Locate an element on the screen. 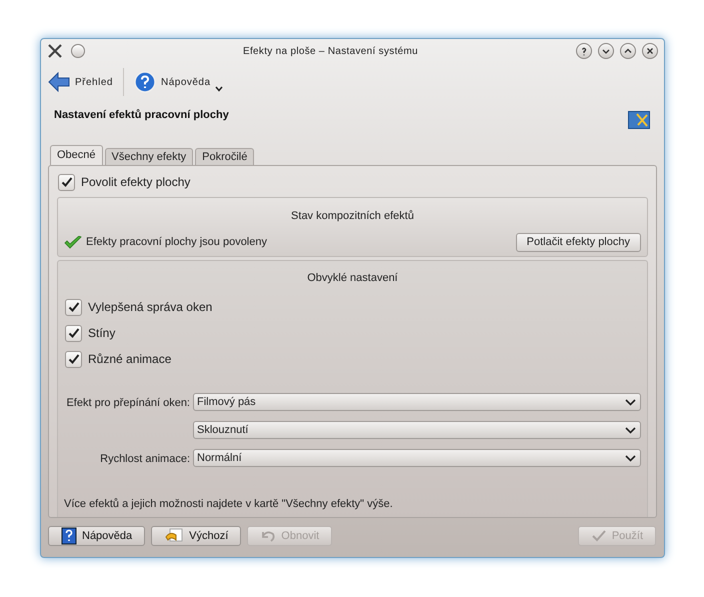 This screenshot has width=704, height=597. desktop-tools-icon is located at coordinates (639, 120).